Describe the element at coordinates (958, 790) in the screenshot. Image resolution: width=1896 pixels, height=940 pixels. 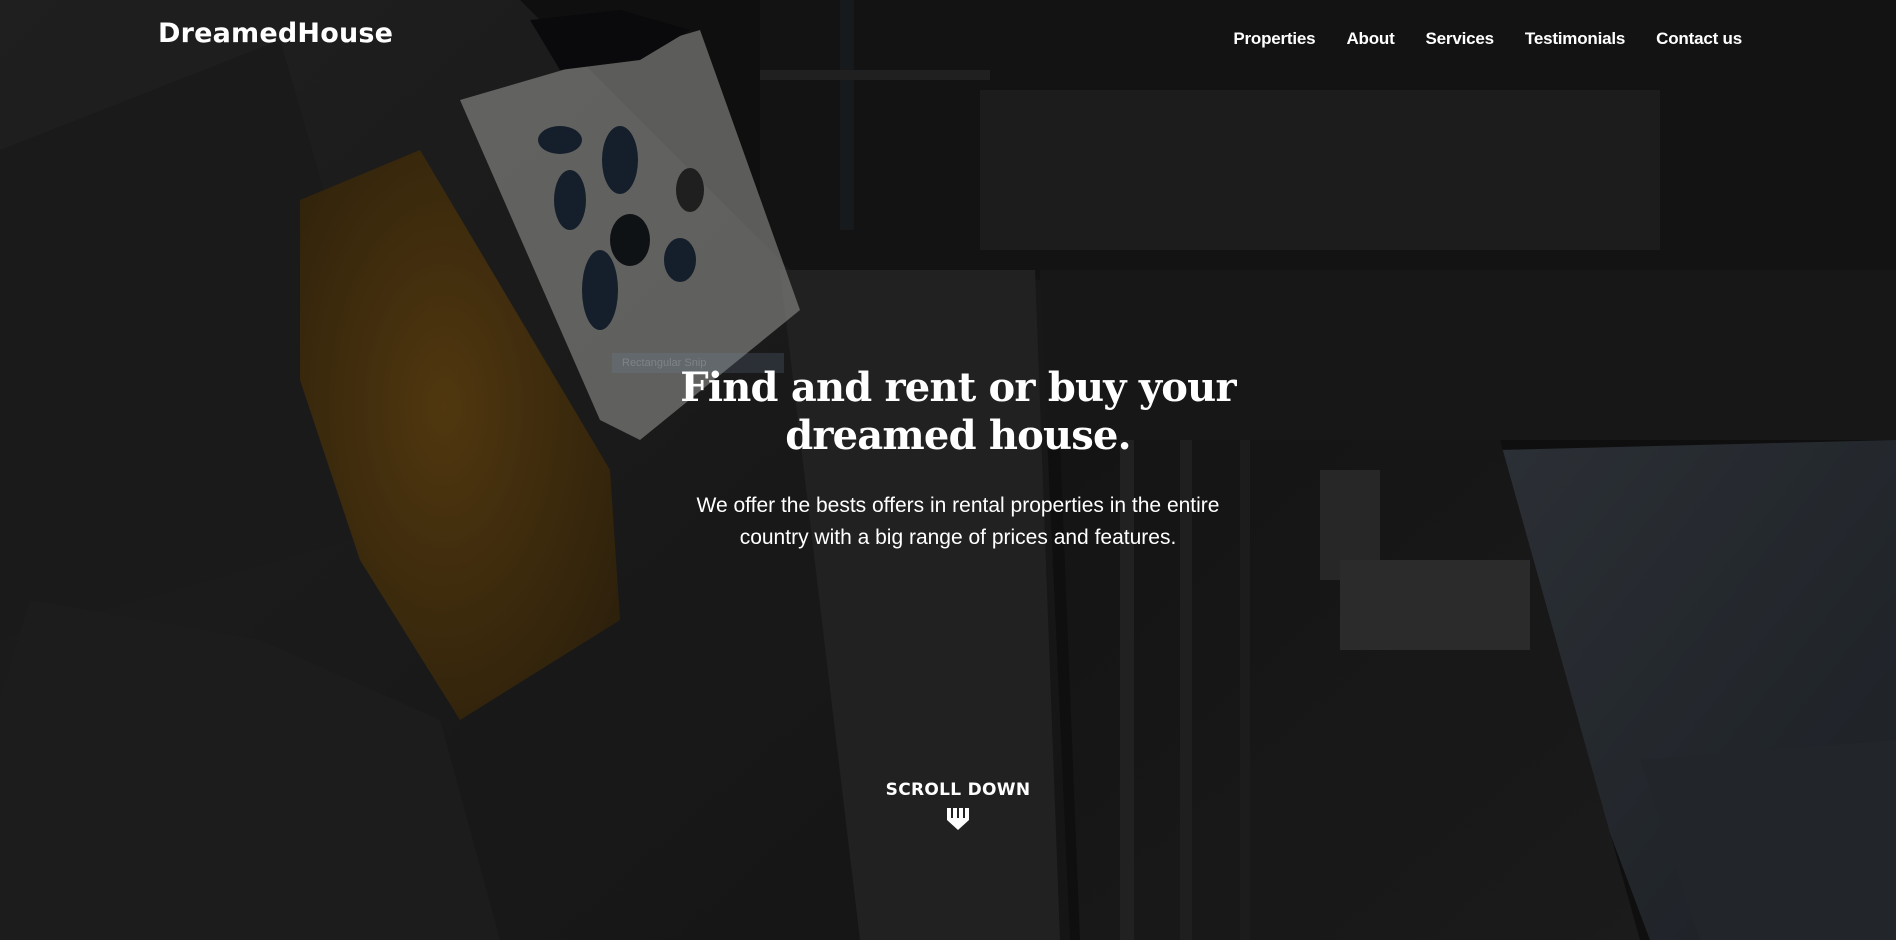
I see `scroll-down-label: SCROLL DOWN` at that location.